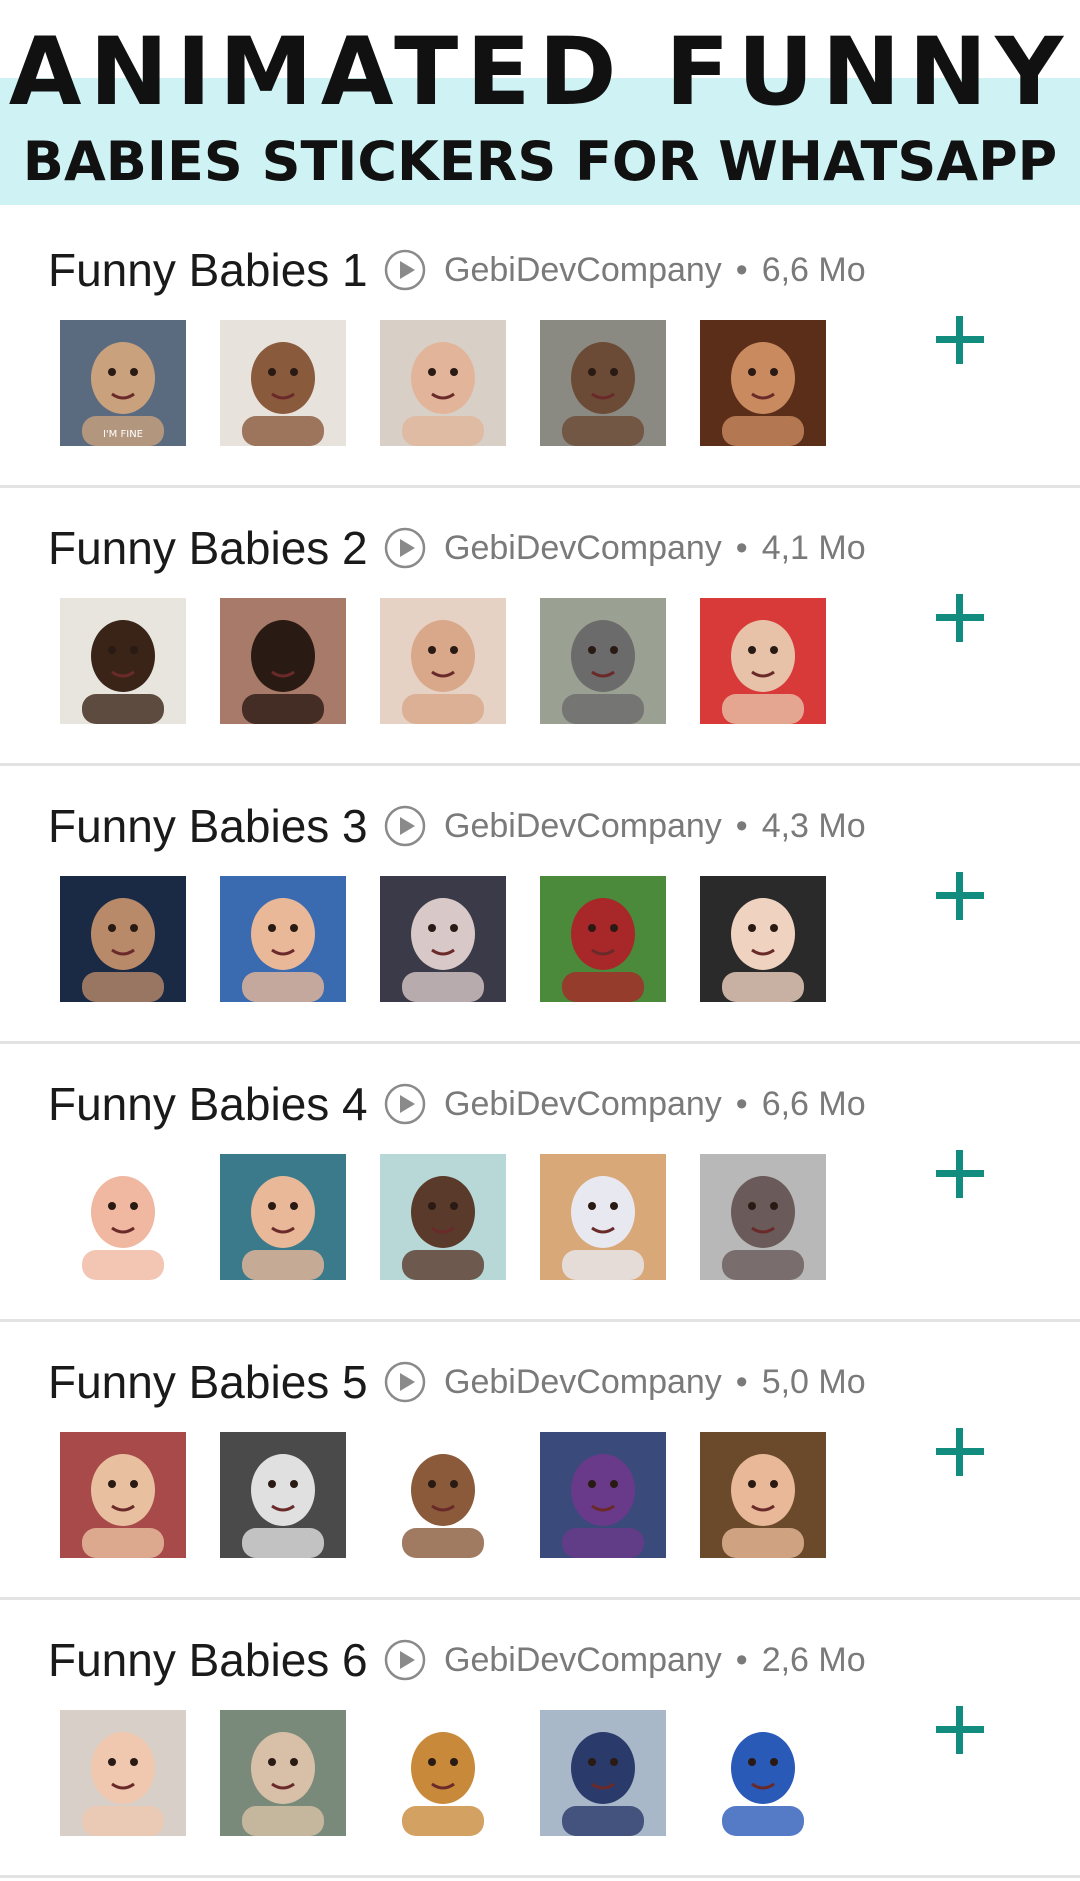 The image size is (1080, 1881). I want to click on sticker-pack-row: Funny Babies 3 GebiDevCompany • 4,3 Mo, so click(540, 905).